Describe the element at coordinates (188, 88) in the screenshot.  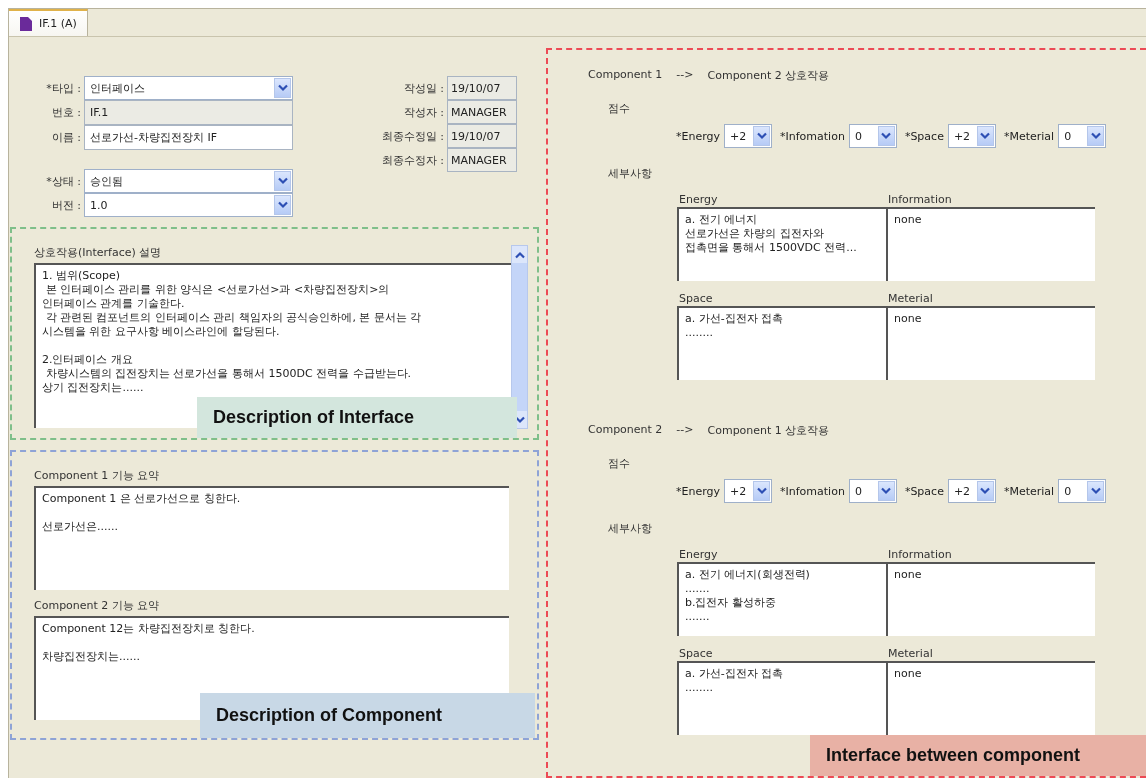
I see `dropdown-field: 인터페이스` at that location.